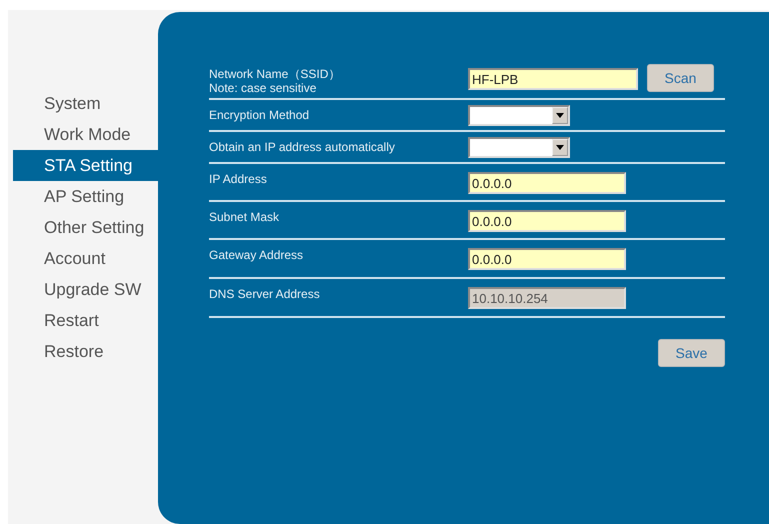  I want to click on field-label: Encryption Method, so click(259, 114).